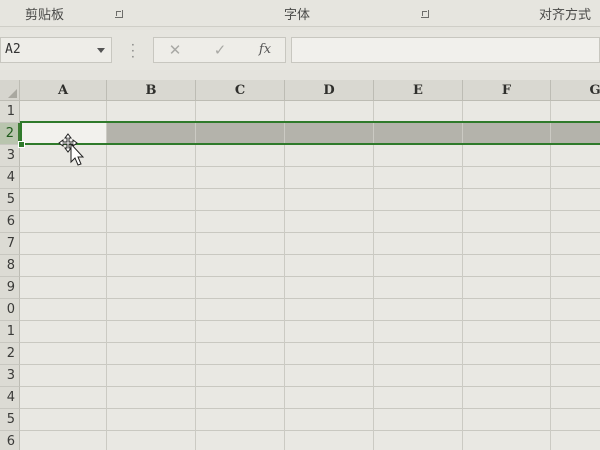 This screenshot has width=600, height=450. Describe the element at coordinates (10, 266) in the screenshot. I see `row-header: 8` at that location.